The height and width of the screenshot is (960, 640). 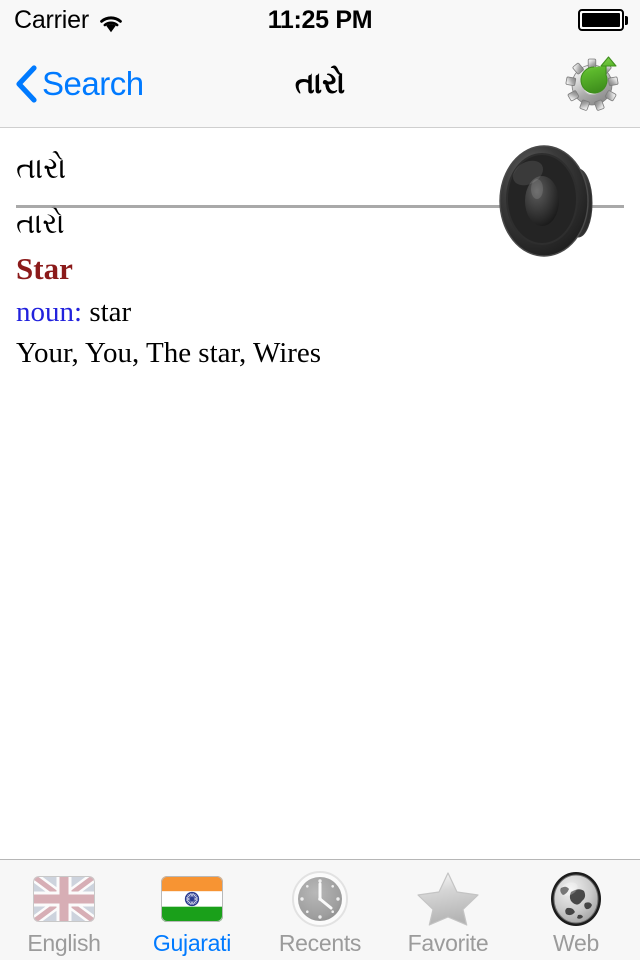 What do you see at coordinates (602, 20) in the screenshot?
I see `battery-full-icon` at bounding box center [602, 20].